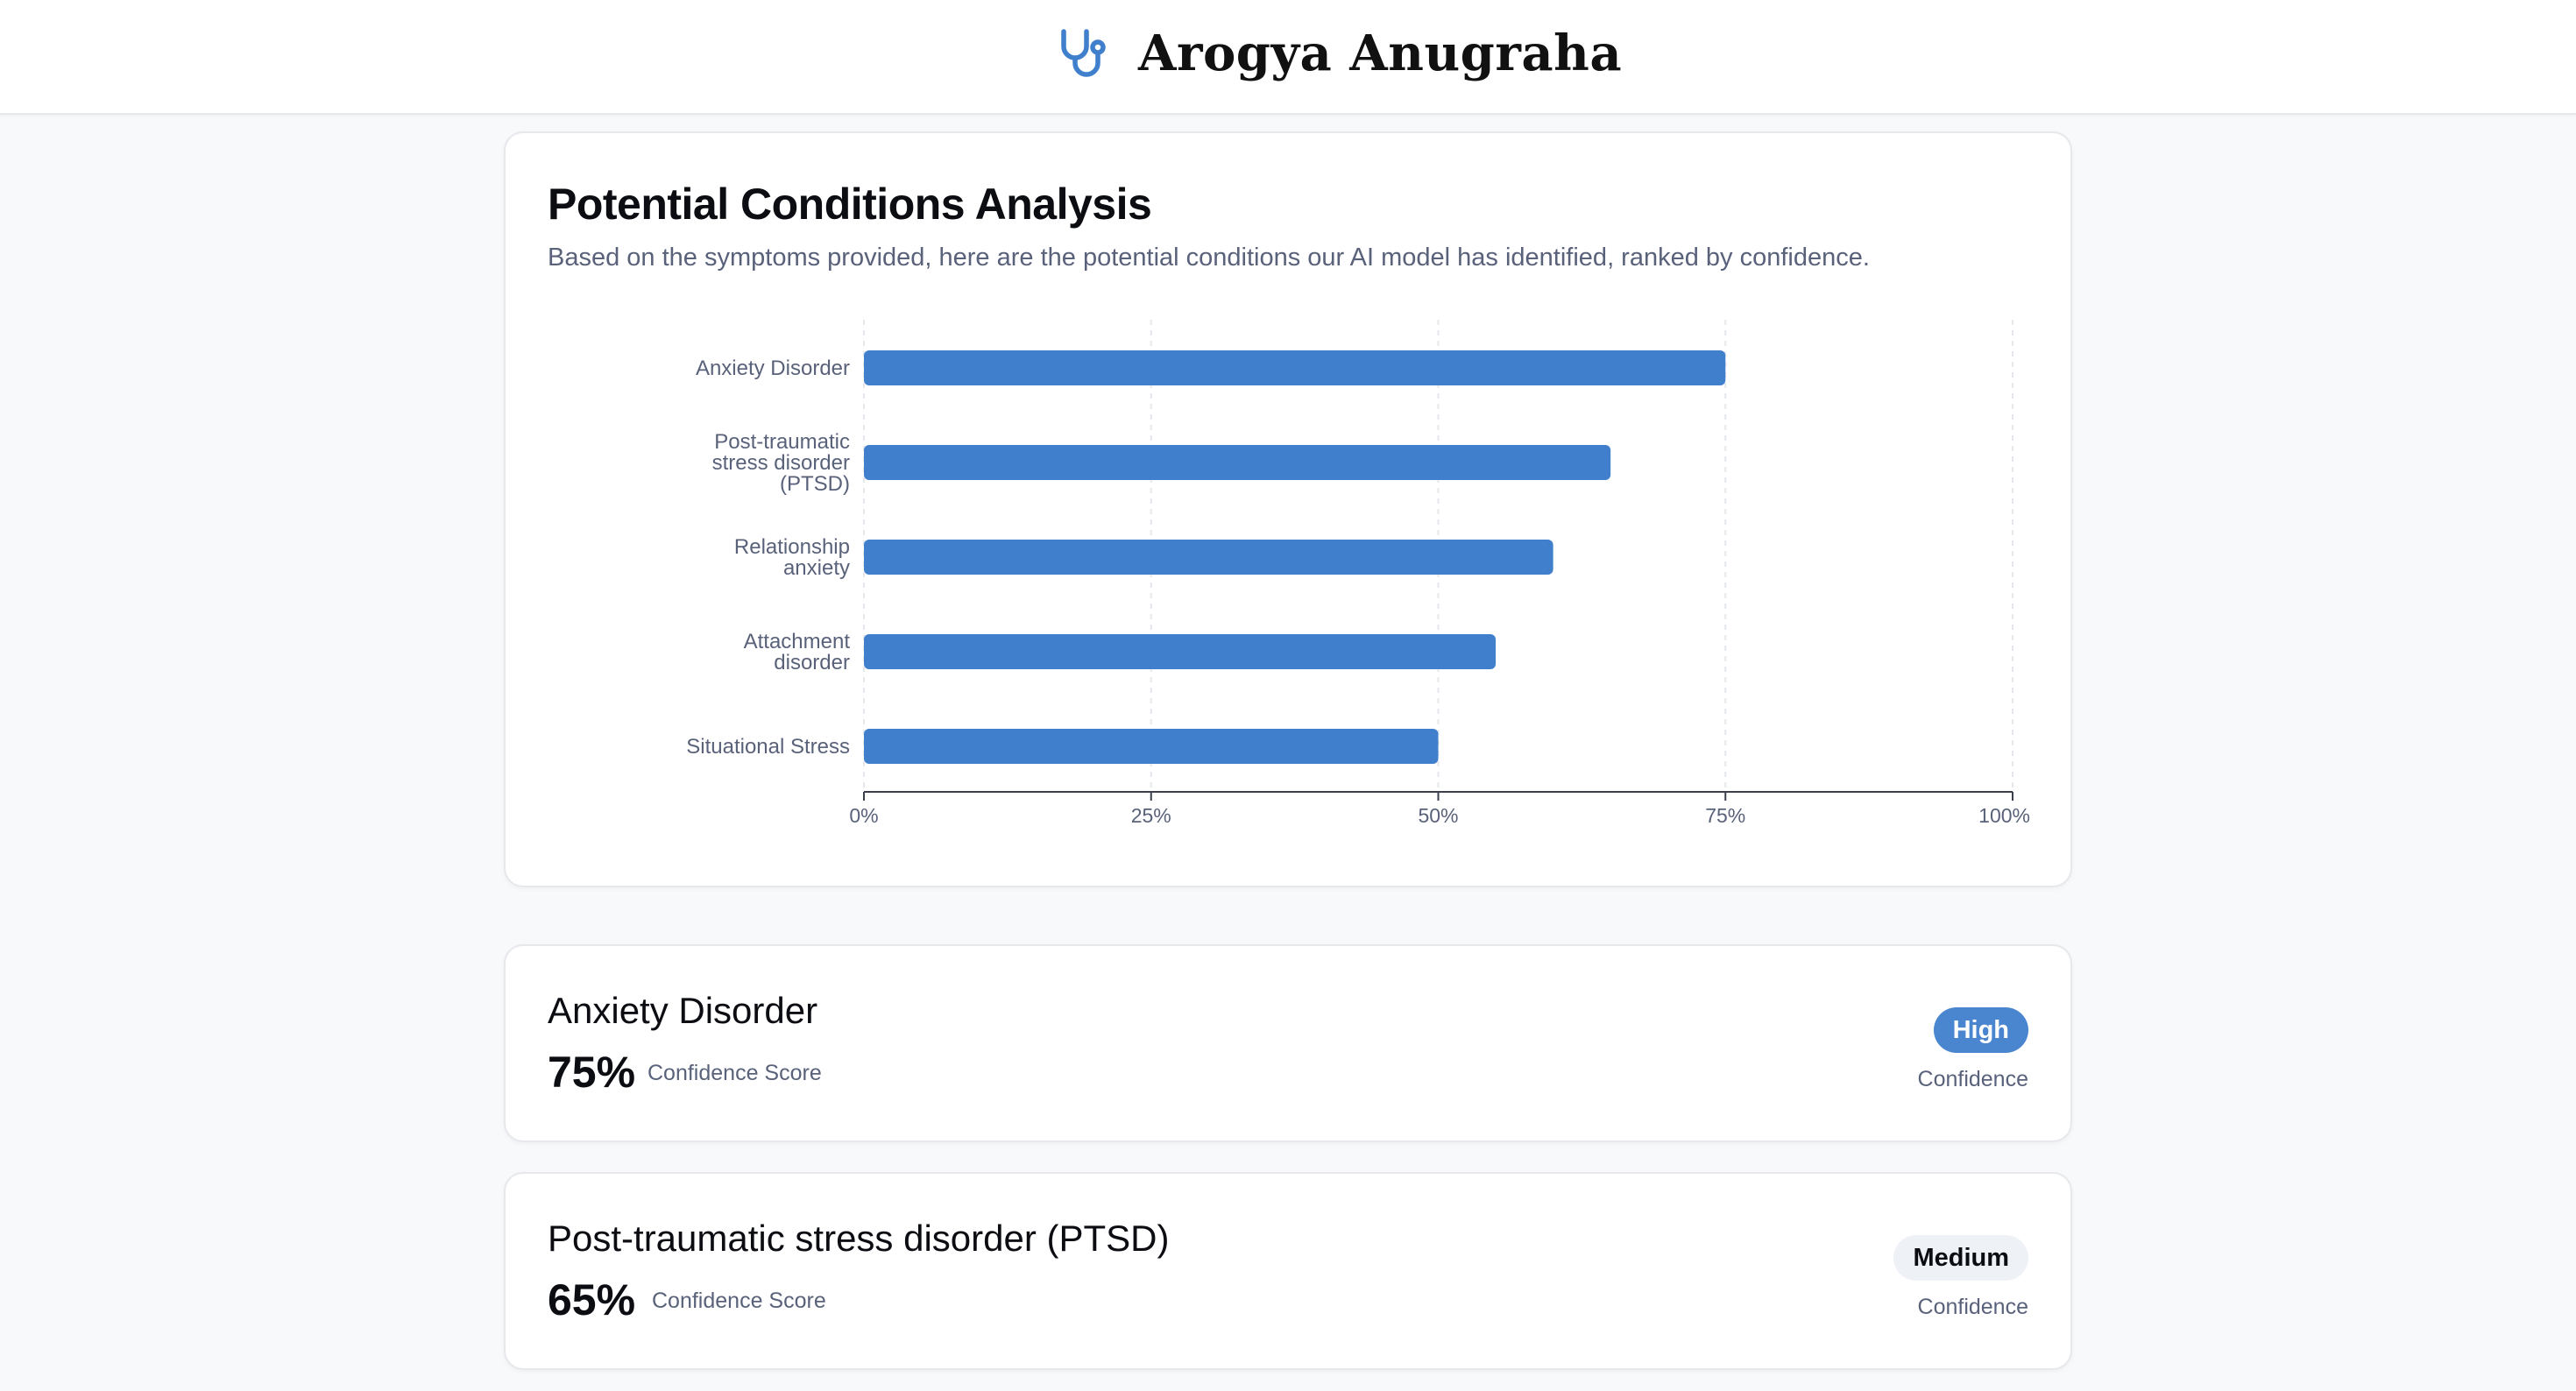 The height and width of the screenshot is (1391, 2576). What do you see at coordinates (592, 1299) in the screenshot?
I see `confidence-score: 65%` at bounding box center [592, 1299].